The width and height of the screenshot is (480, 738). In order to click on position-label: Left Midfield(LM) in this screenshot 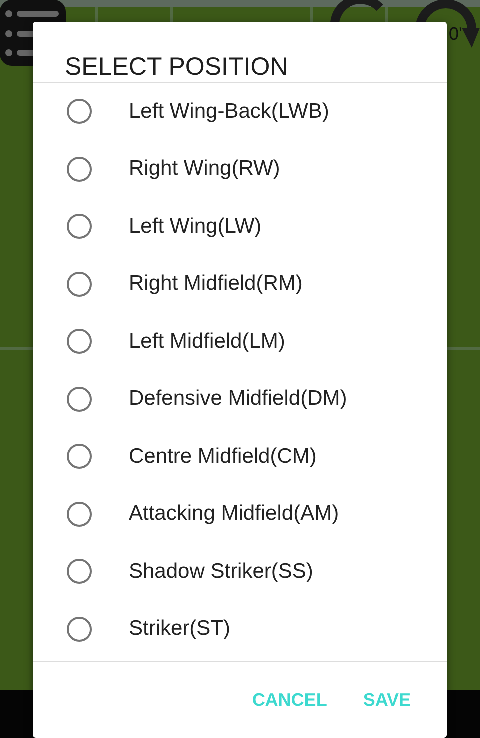, I will do `click(207, 342)`.